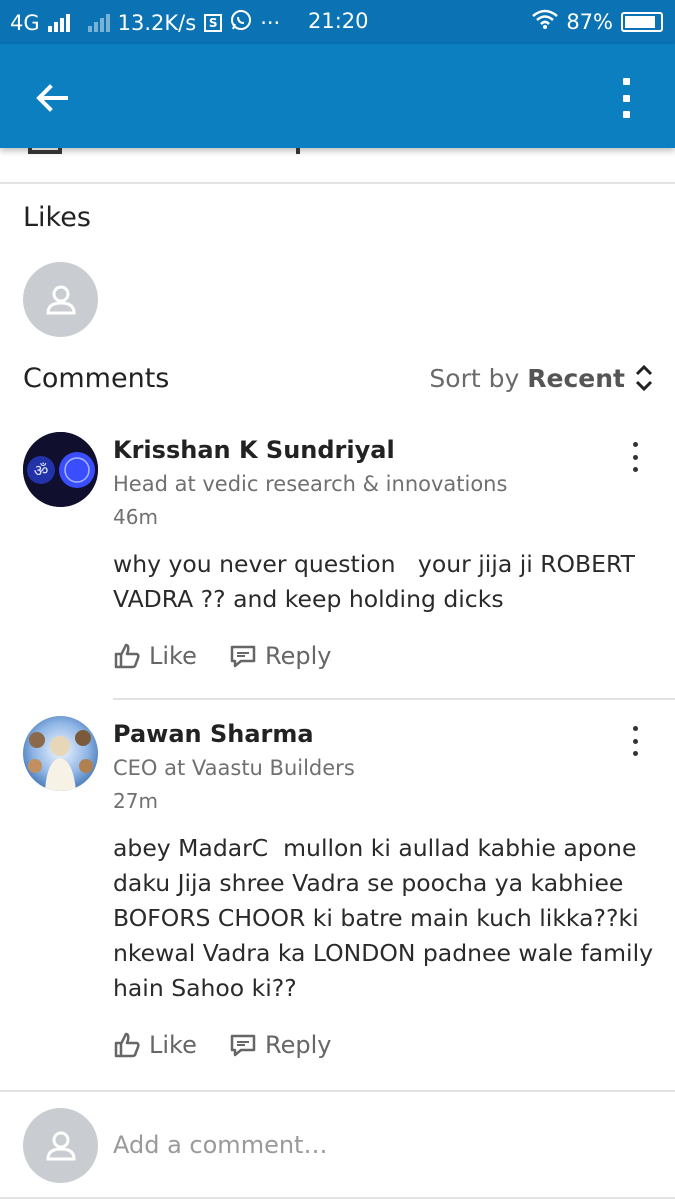  I want to click on sim-badge-icon: S, so click(213, 22).